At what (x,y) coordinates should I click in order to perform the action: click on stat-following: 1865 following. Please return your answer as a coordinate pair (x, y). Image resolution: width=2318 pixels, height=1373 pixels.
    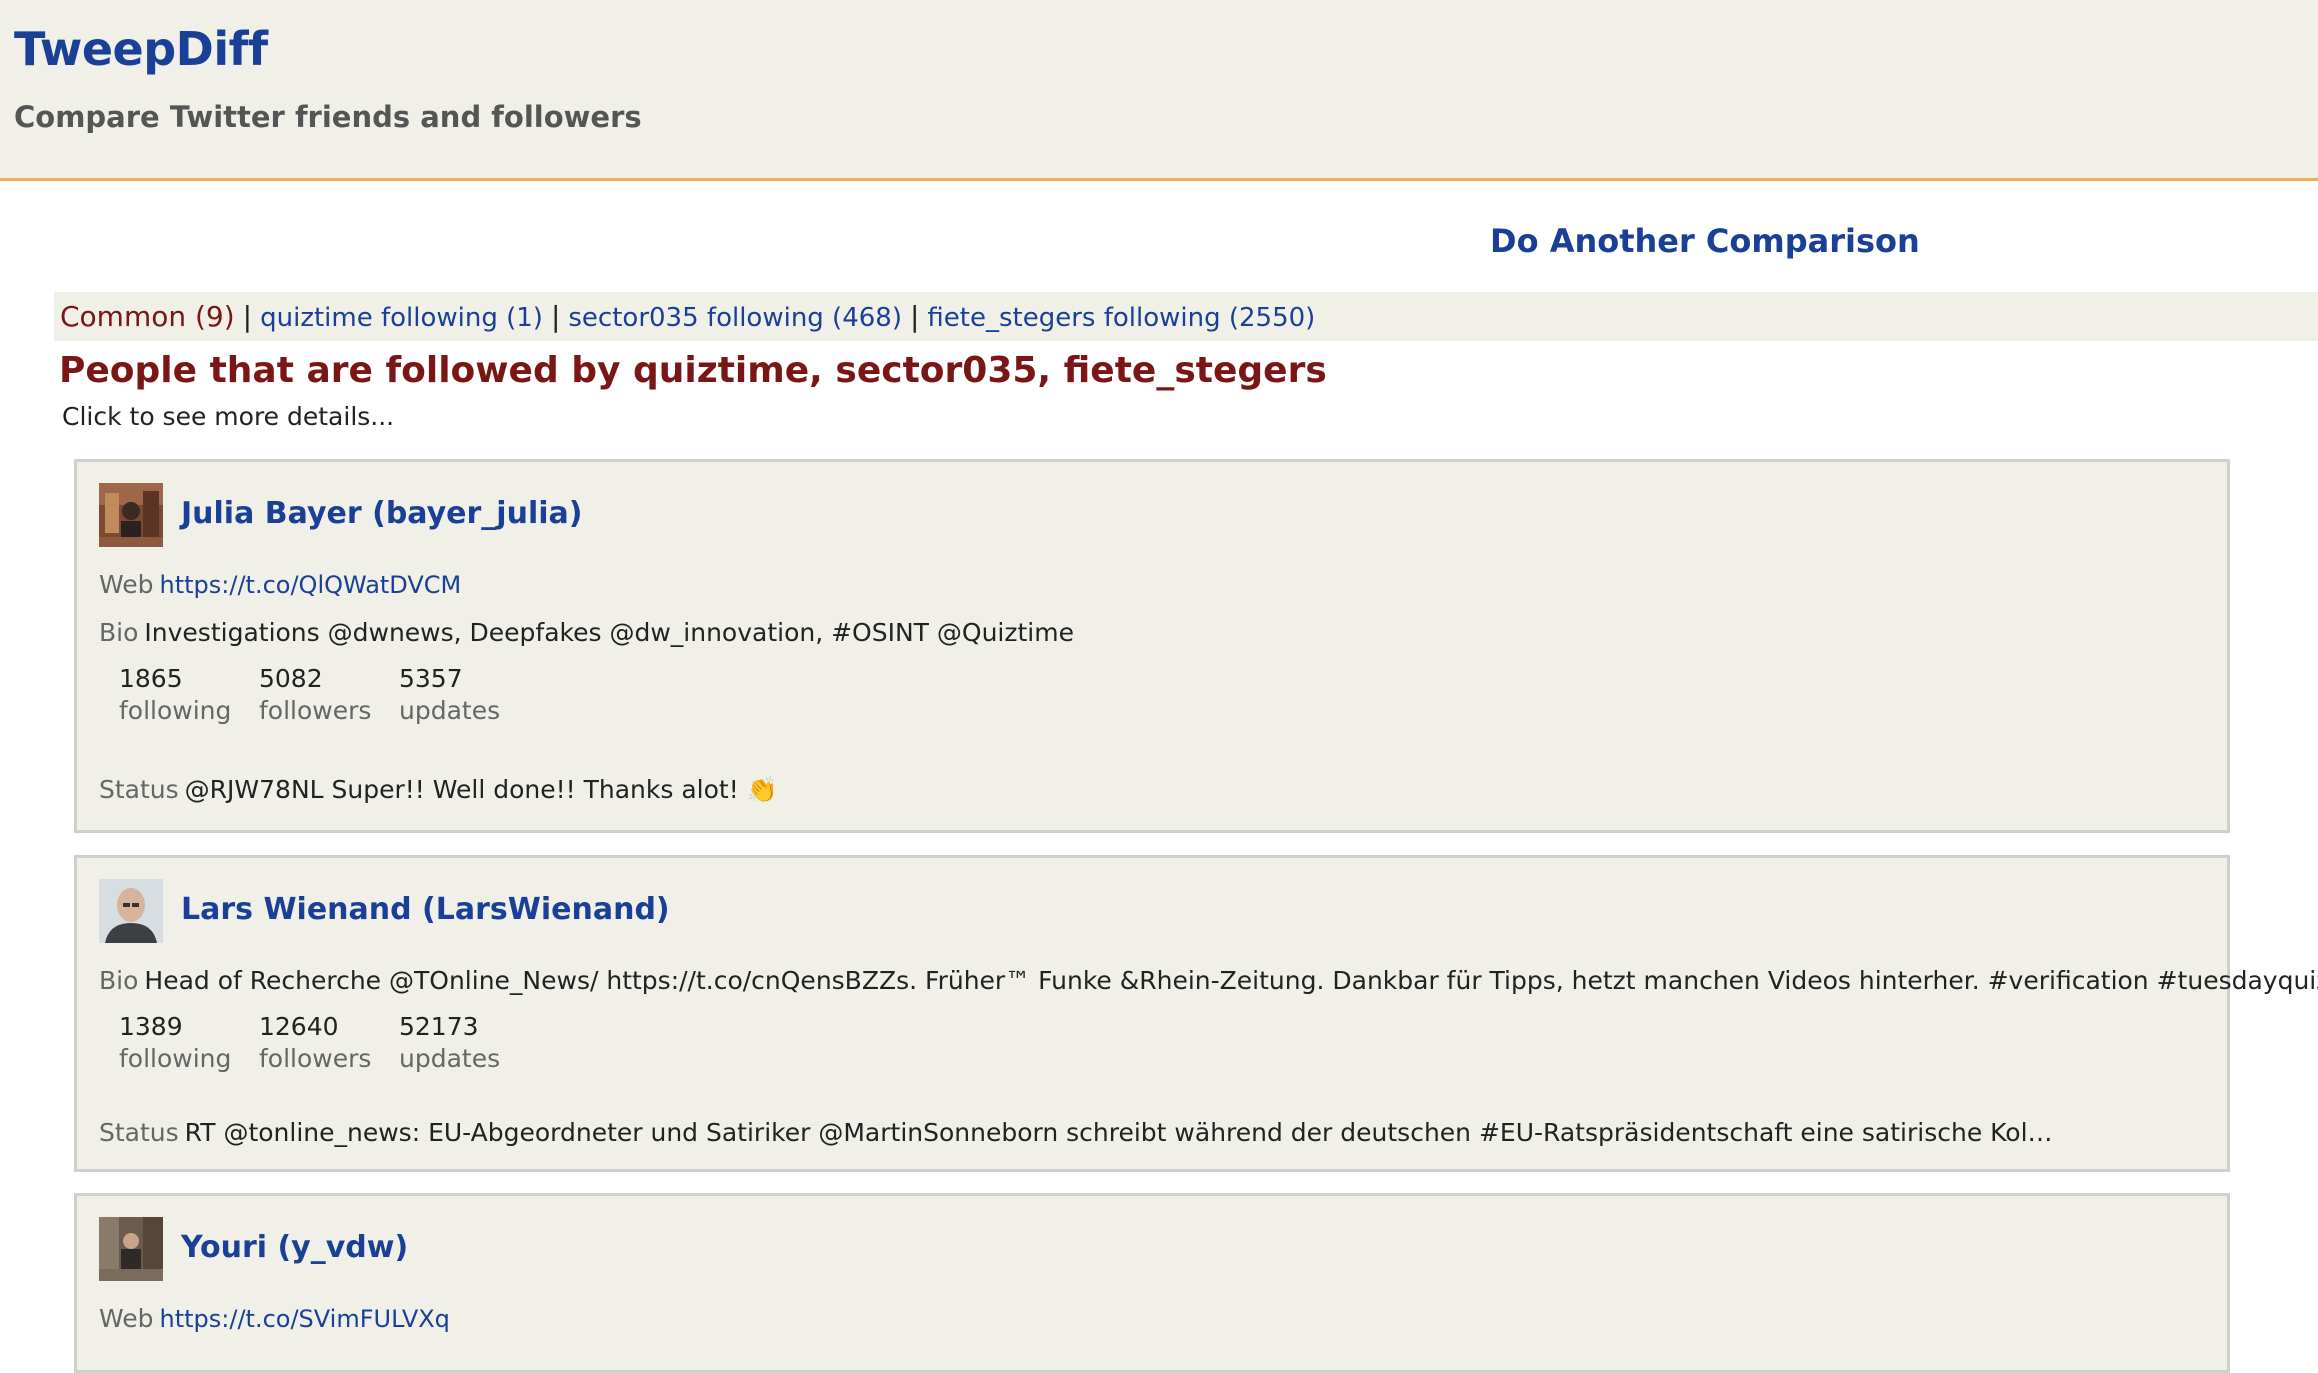
    Looking at the image, I should click on (189, 695).